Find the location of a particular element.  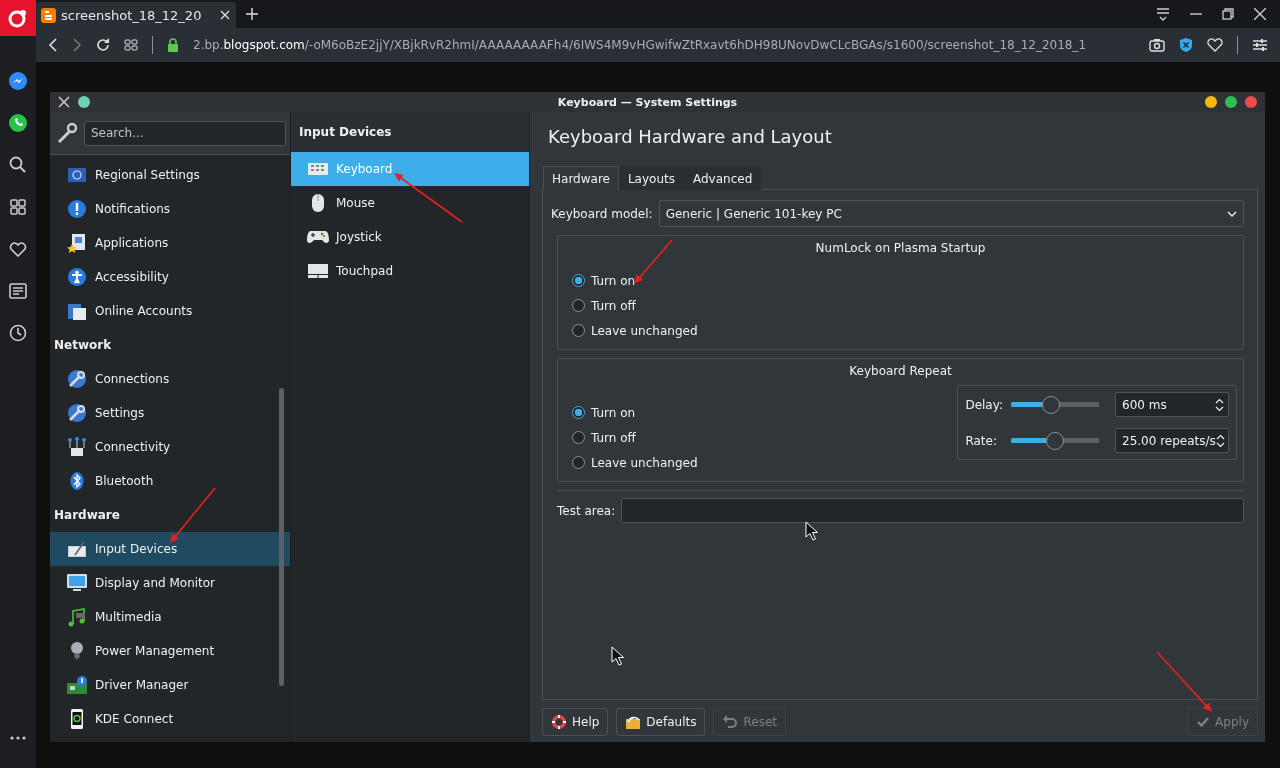

group-title: Keyboard Repeat is located at coordinates (900, 371).